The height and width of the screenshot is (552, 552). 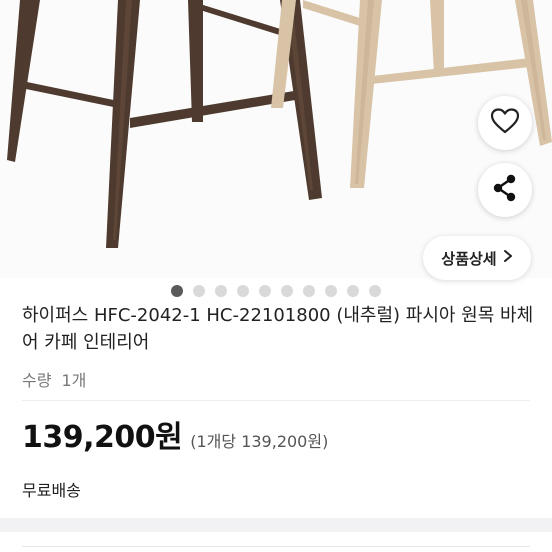 I want to click on price-amount: 139,200원, so click(x=102, y=437).